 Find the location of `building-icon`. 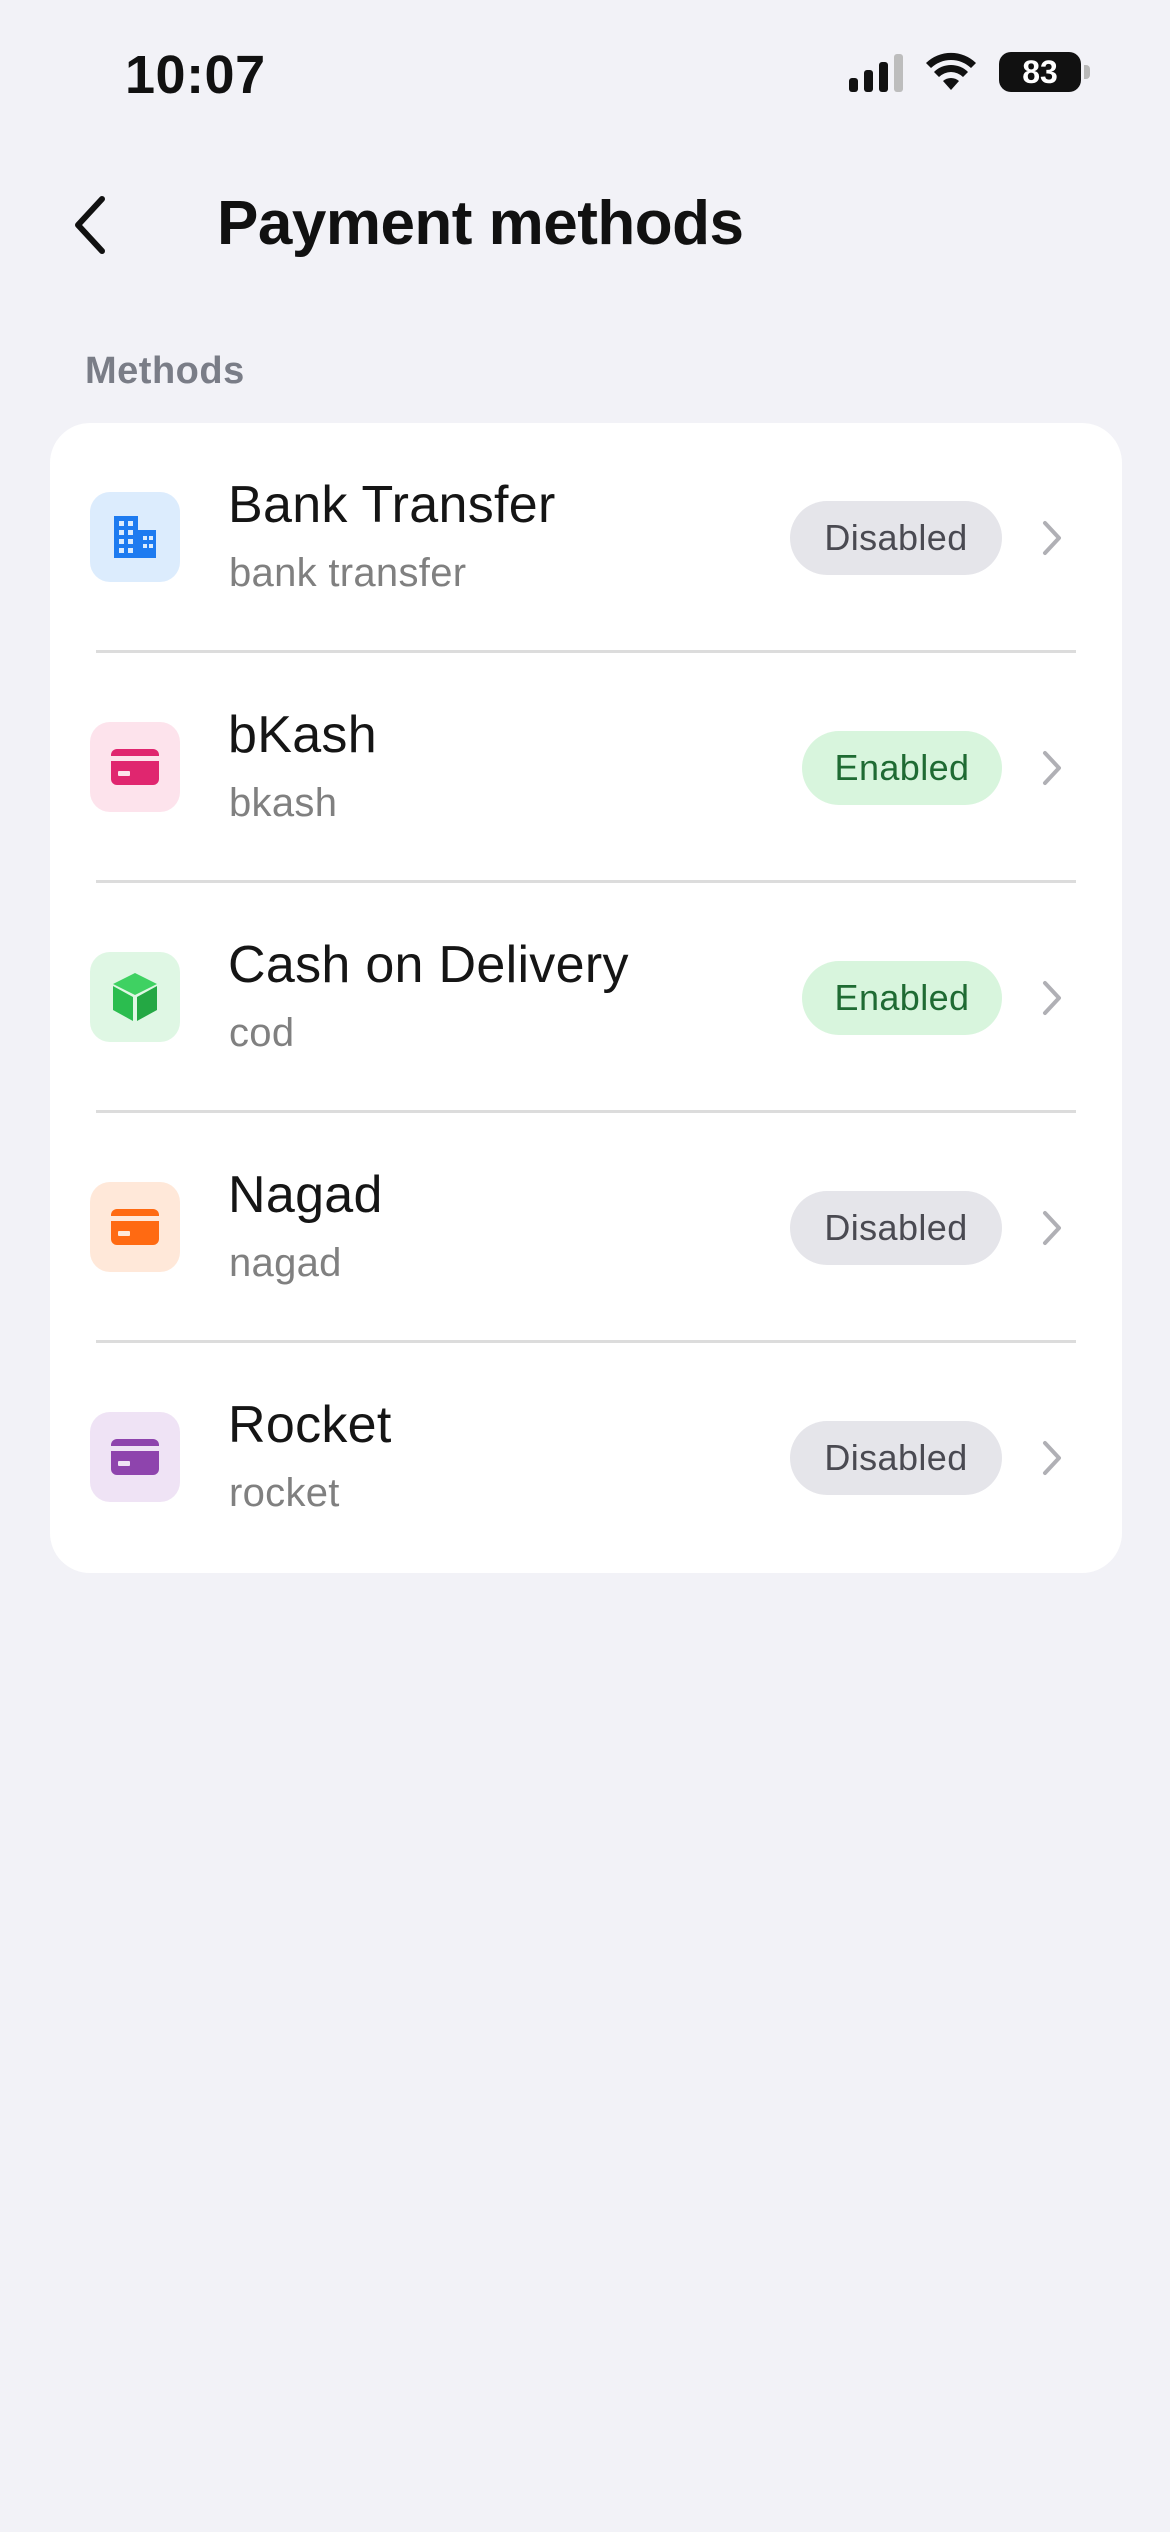

building-icon is located at coordinates (135, 537).